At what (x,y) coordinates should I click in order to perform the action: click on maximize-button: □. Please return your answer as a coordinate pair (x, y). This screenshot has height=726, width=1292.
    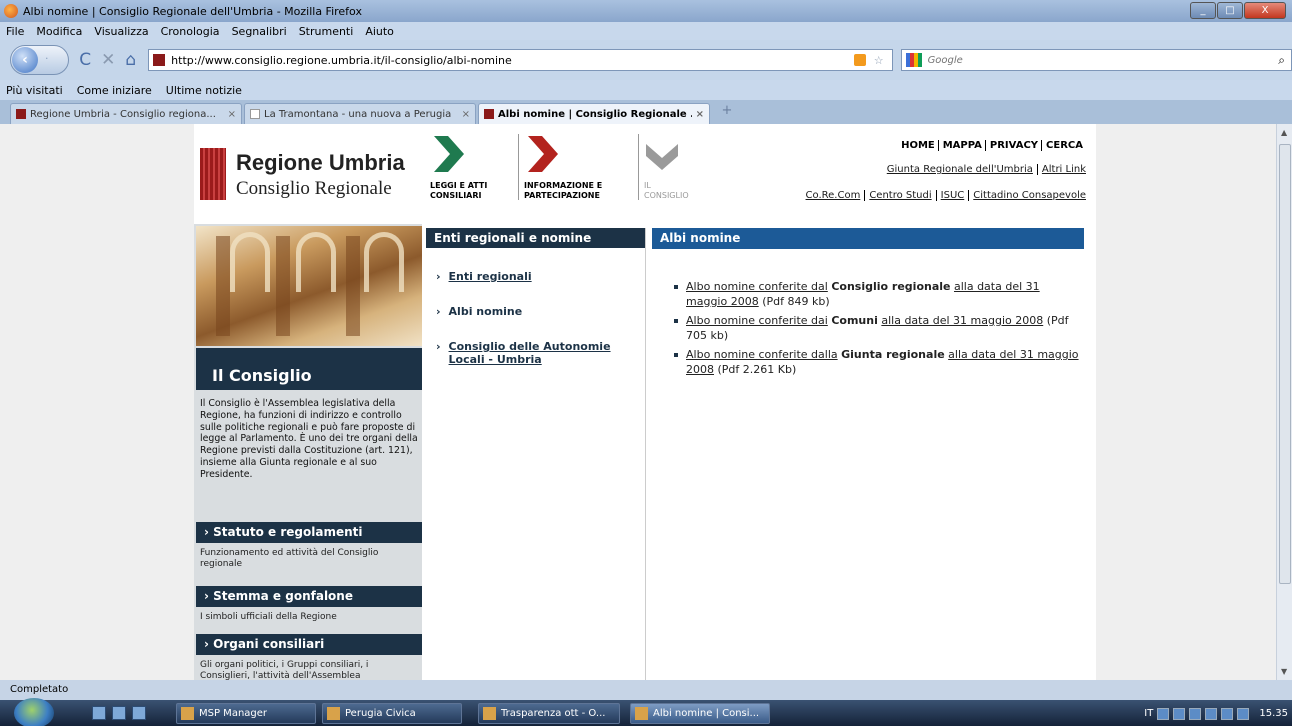
    Looking at the image, I should click on (1230, 10).